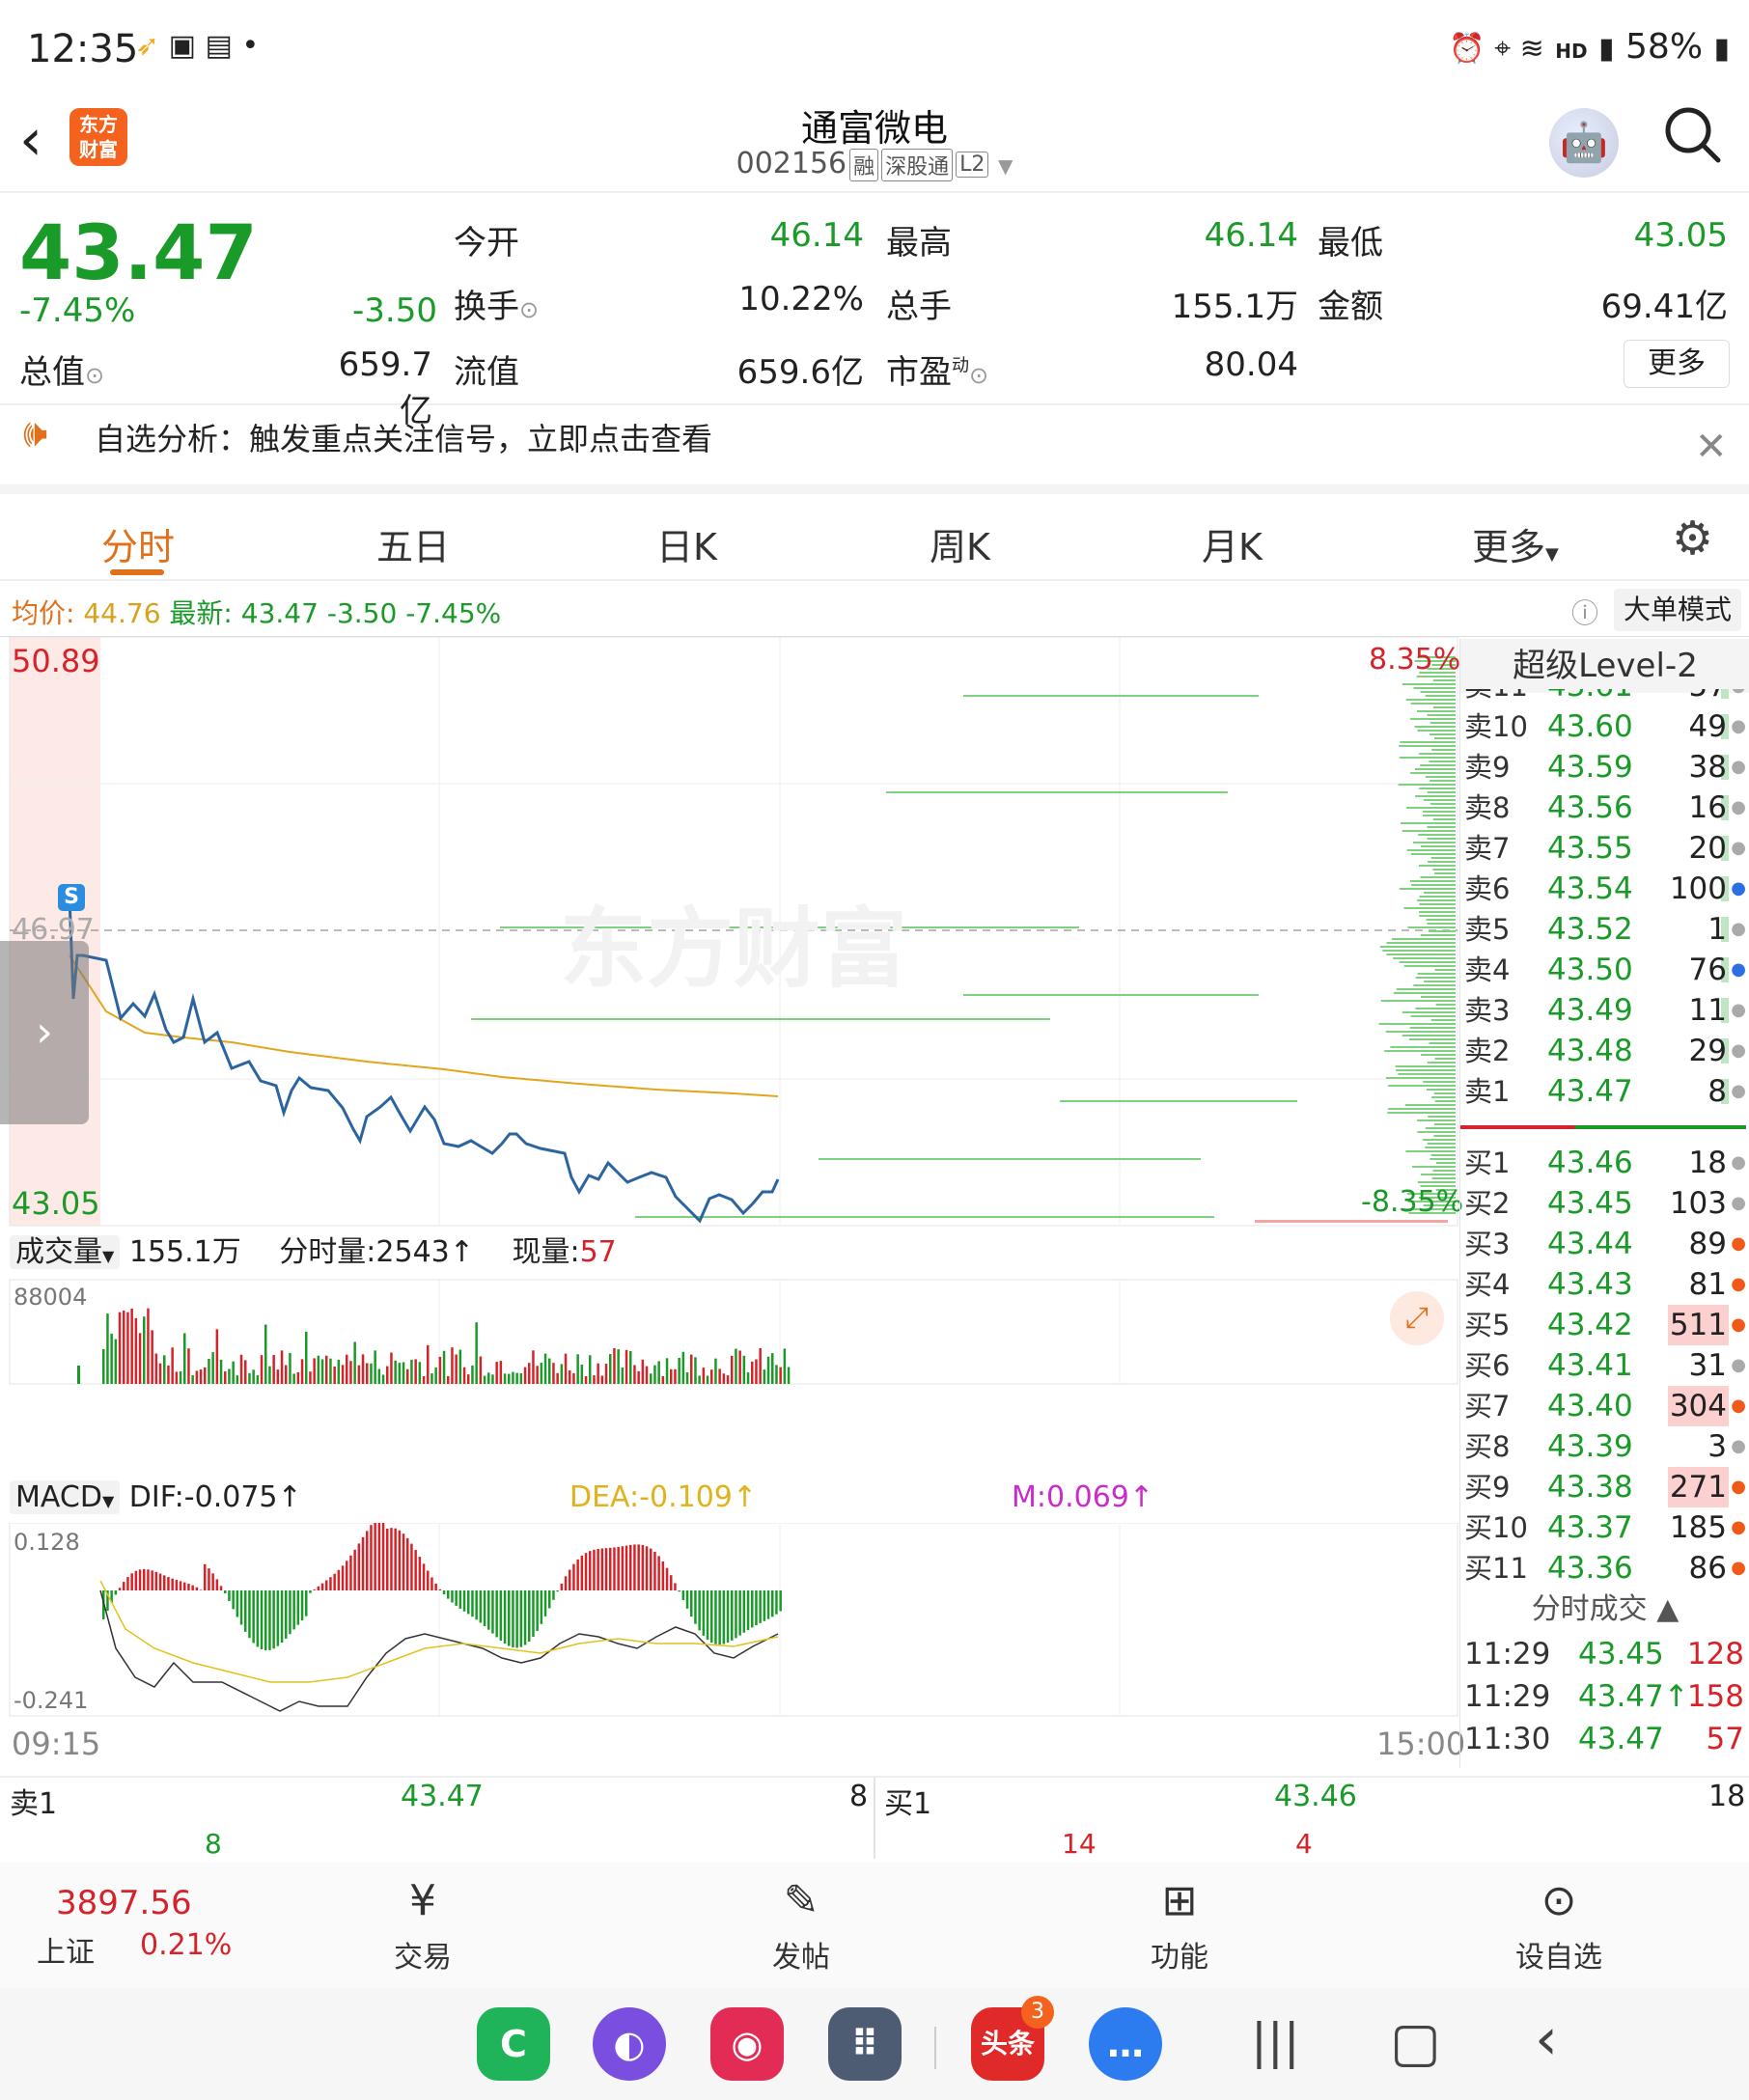 Image resolution: width=1749 pixels, height=2100 pixels. What do you see at coordinates (1179, 1926) in the screenshot?
I see `nav-function: ⊞ 功能` at bounding box center [1179, 1926].